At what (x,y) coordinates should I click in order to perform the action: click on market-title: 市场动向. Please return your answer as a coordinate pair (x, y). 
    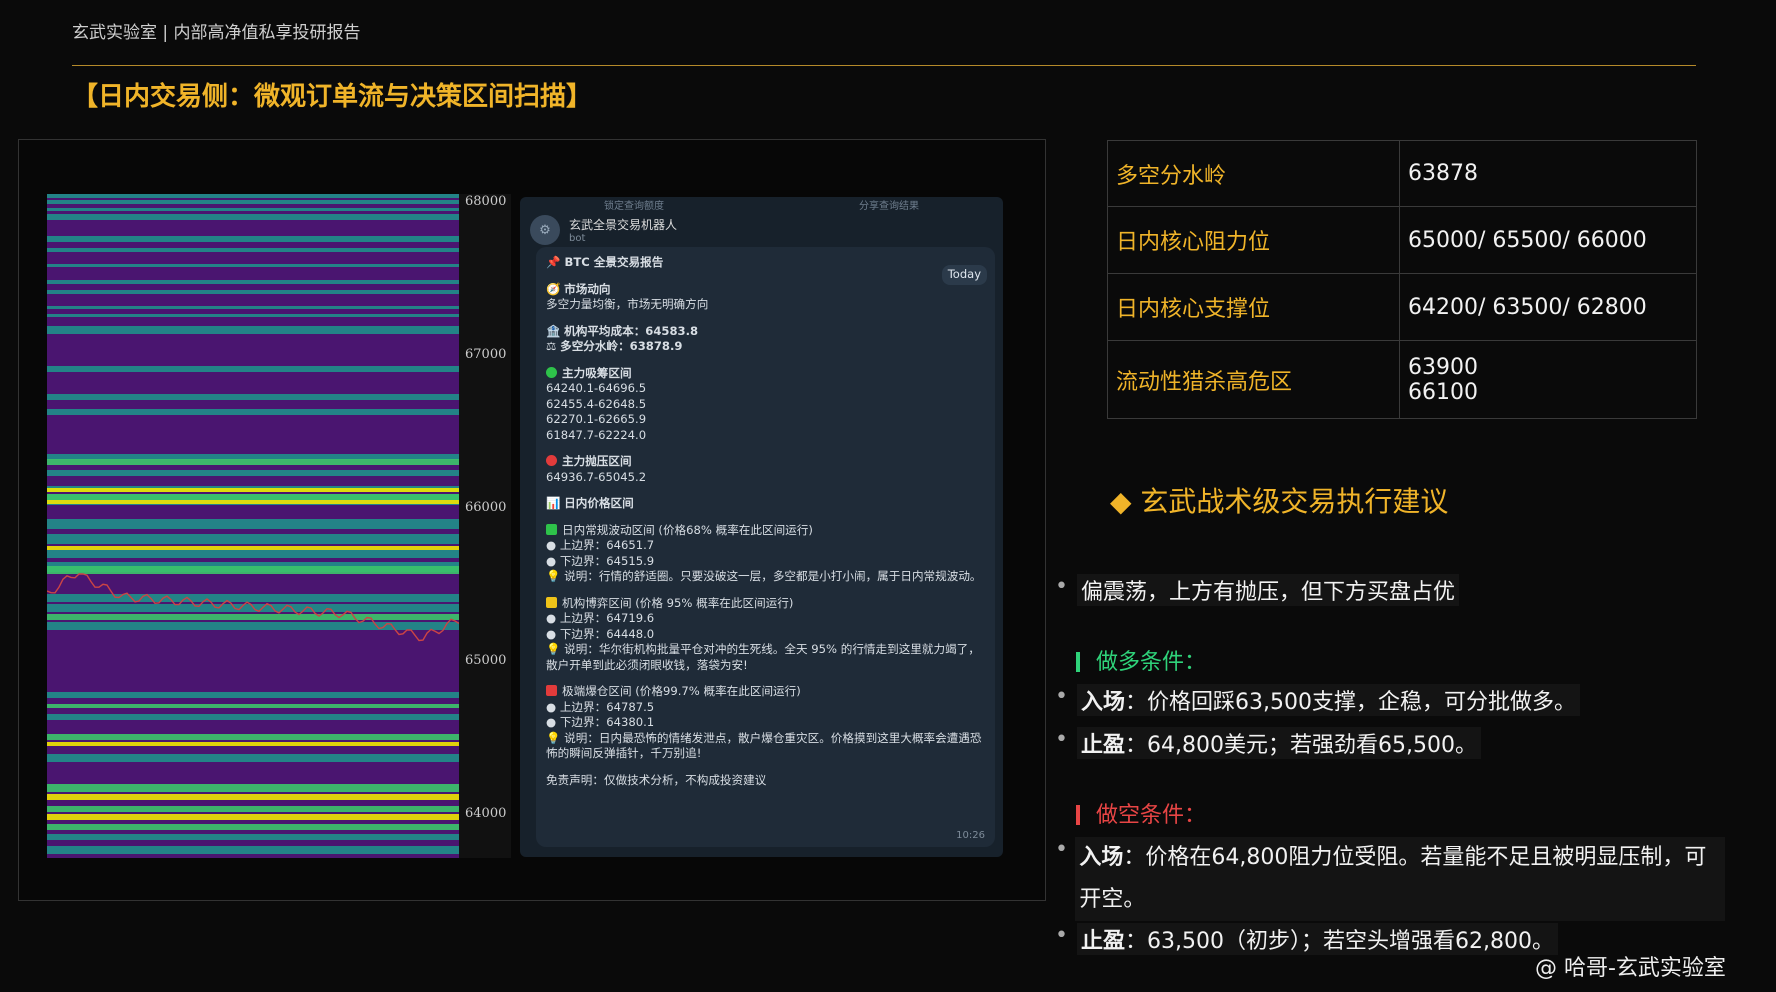
    Looking at the image, I should click on (587, 288).